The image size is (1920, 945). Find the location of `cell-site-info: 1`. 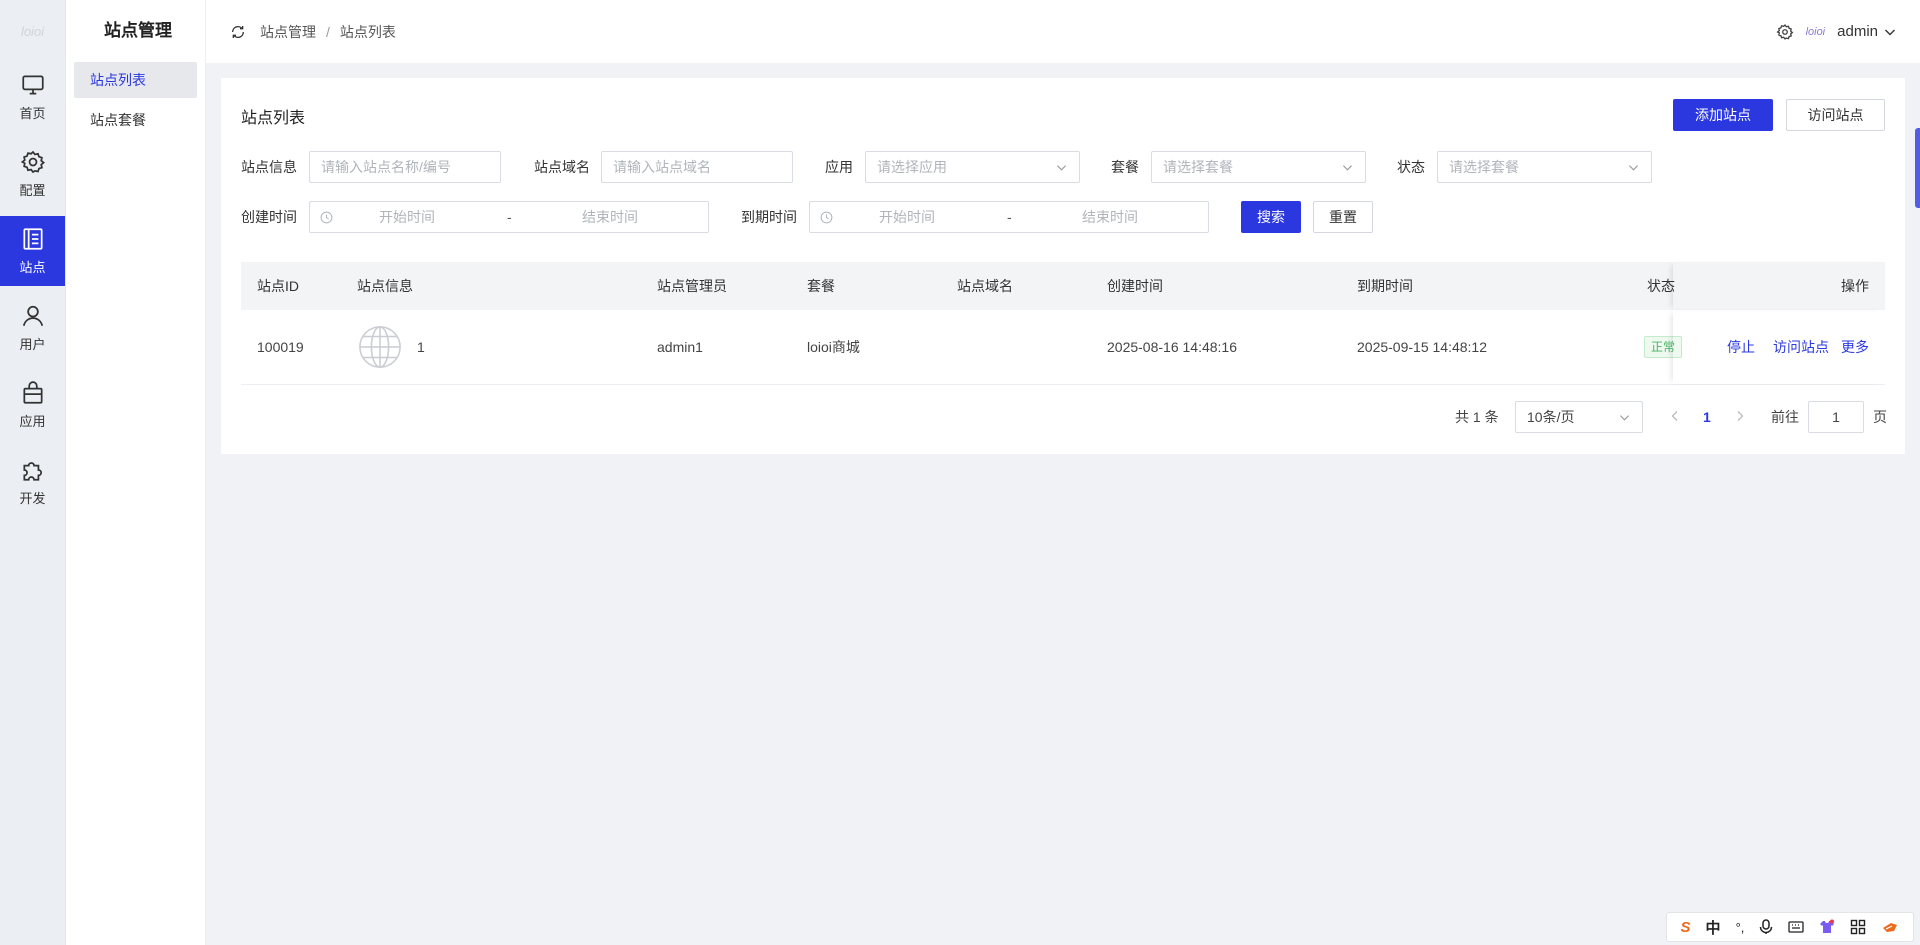

cell-site-info: 1 is located at coordinates (391, 347).